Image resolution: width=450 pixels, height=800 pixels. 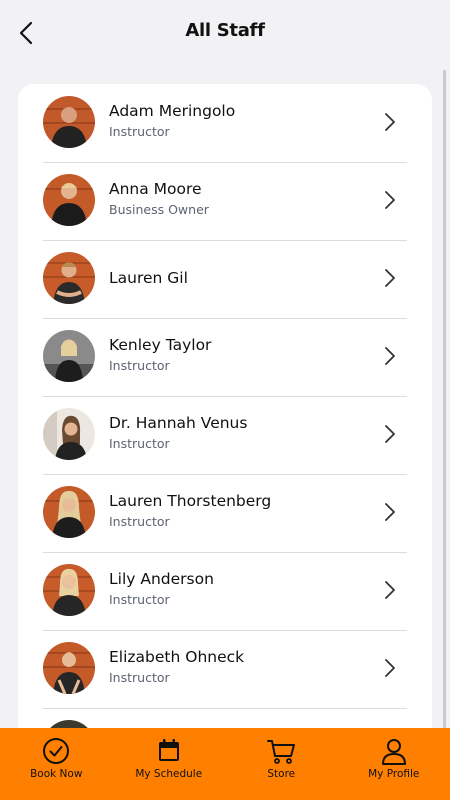 I want to click on tab-book-now: Book Now, so click(x=56, y=764).